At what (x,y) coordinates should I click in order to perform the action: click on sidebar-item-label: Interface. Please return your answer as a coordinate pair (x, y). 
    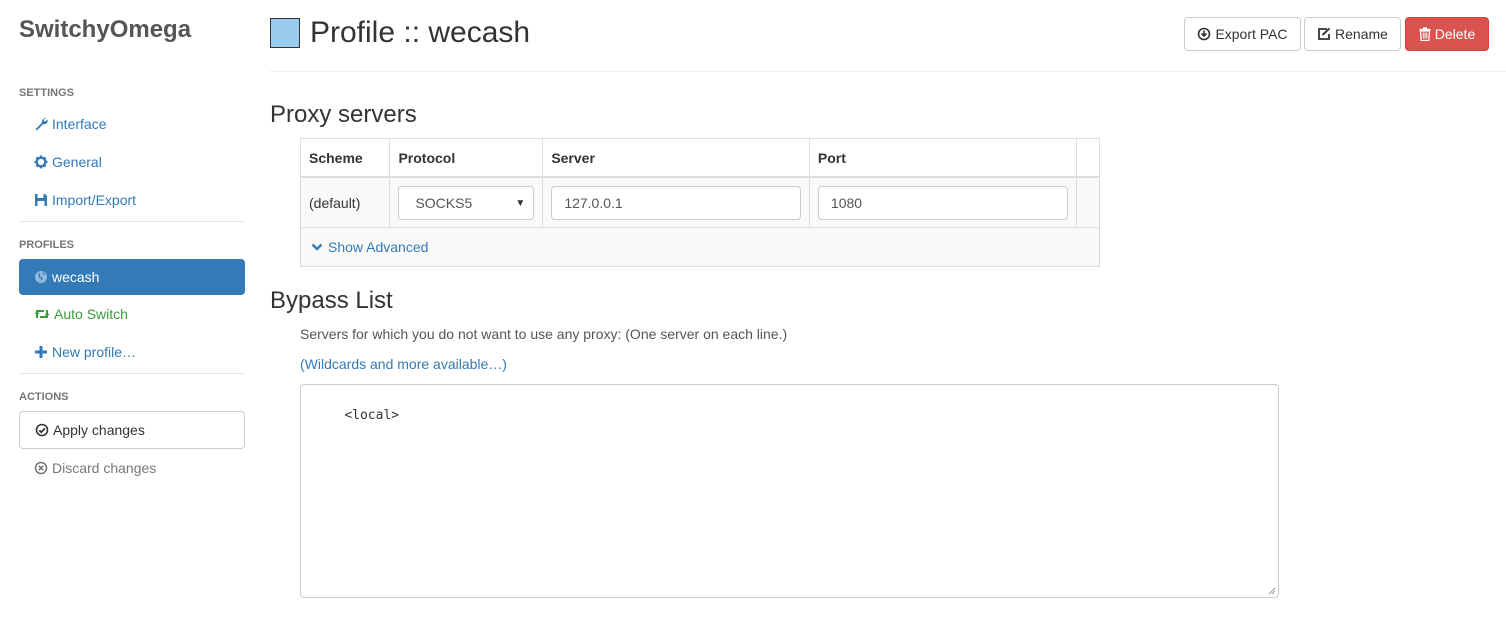
    Looking at the image, I should click on (79, 124).